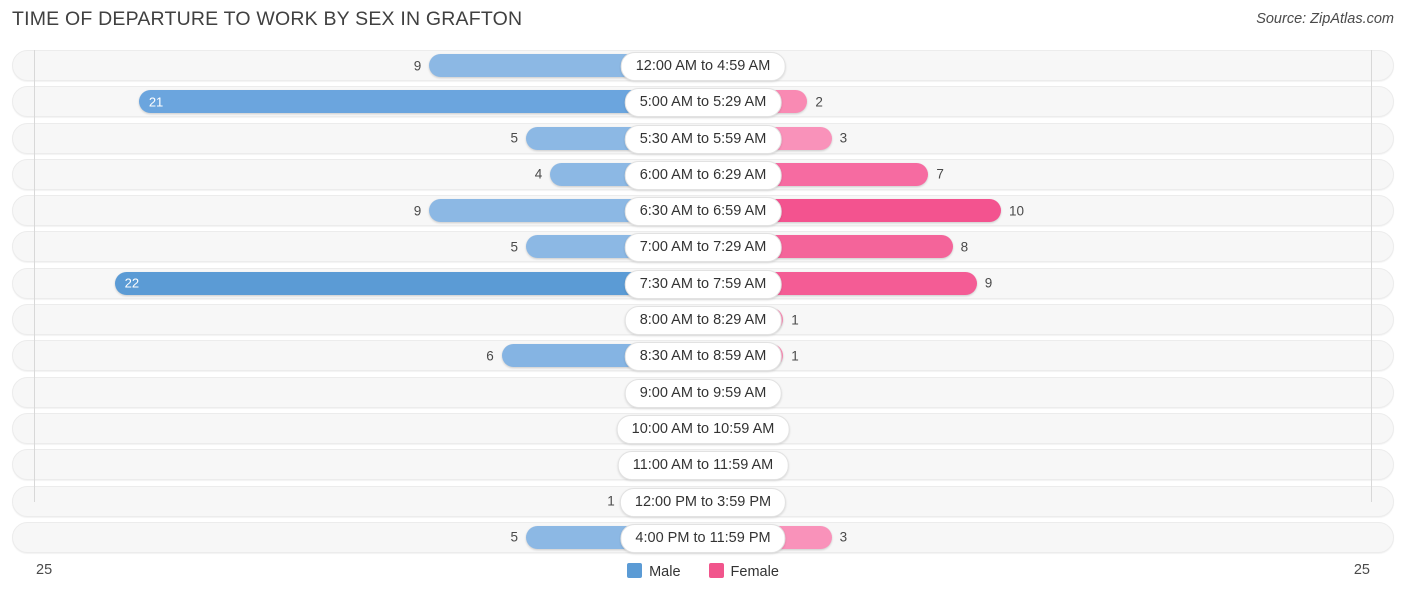  Describe the element at coordinates (703, 571) in the screenshot. I see `chart-legend: Male Female` at that location.